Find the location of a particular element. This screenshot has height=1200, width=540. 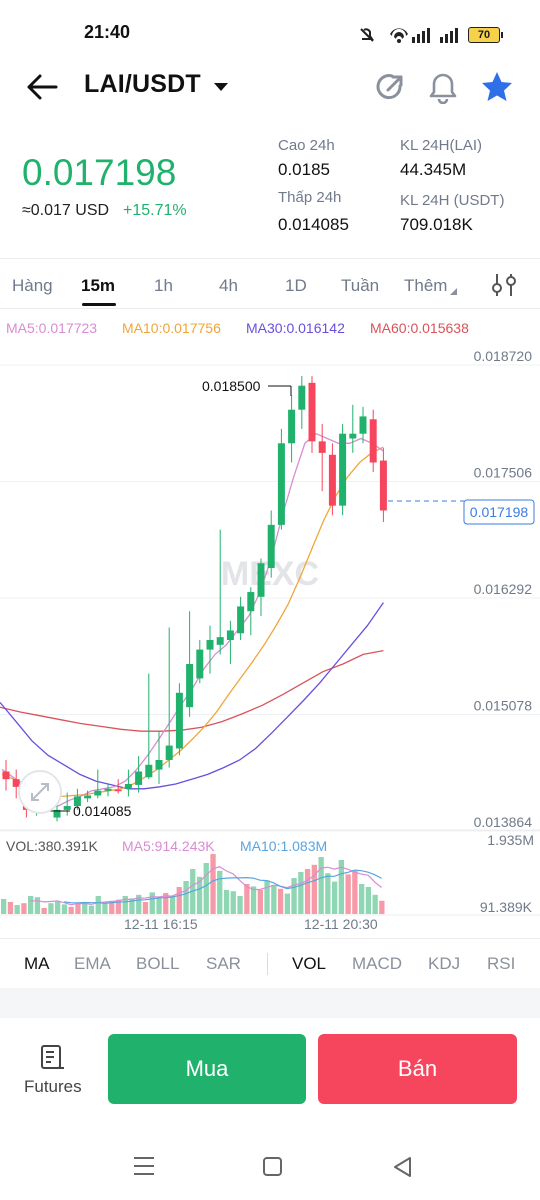

ma10-legend: MA10:0.017756 is located at coordinates (171, 328).